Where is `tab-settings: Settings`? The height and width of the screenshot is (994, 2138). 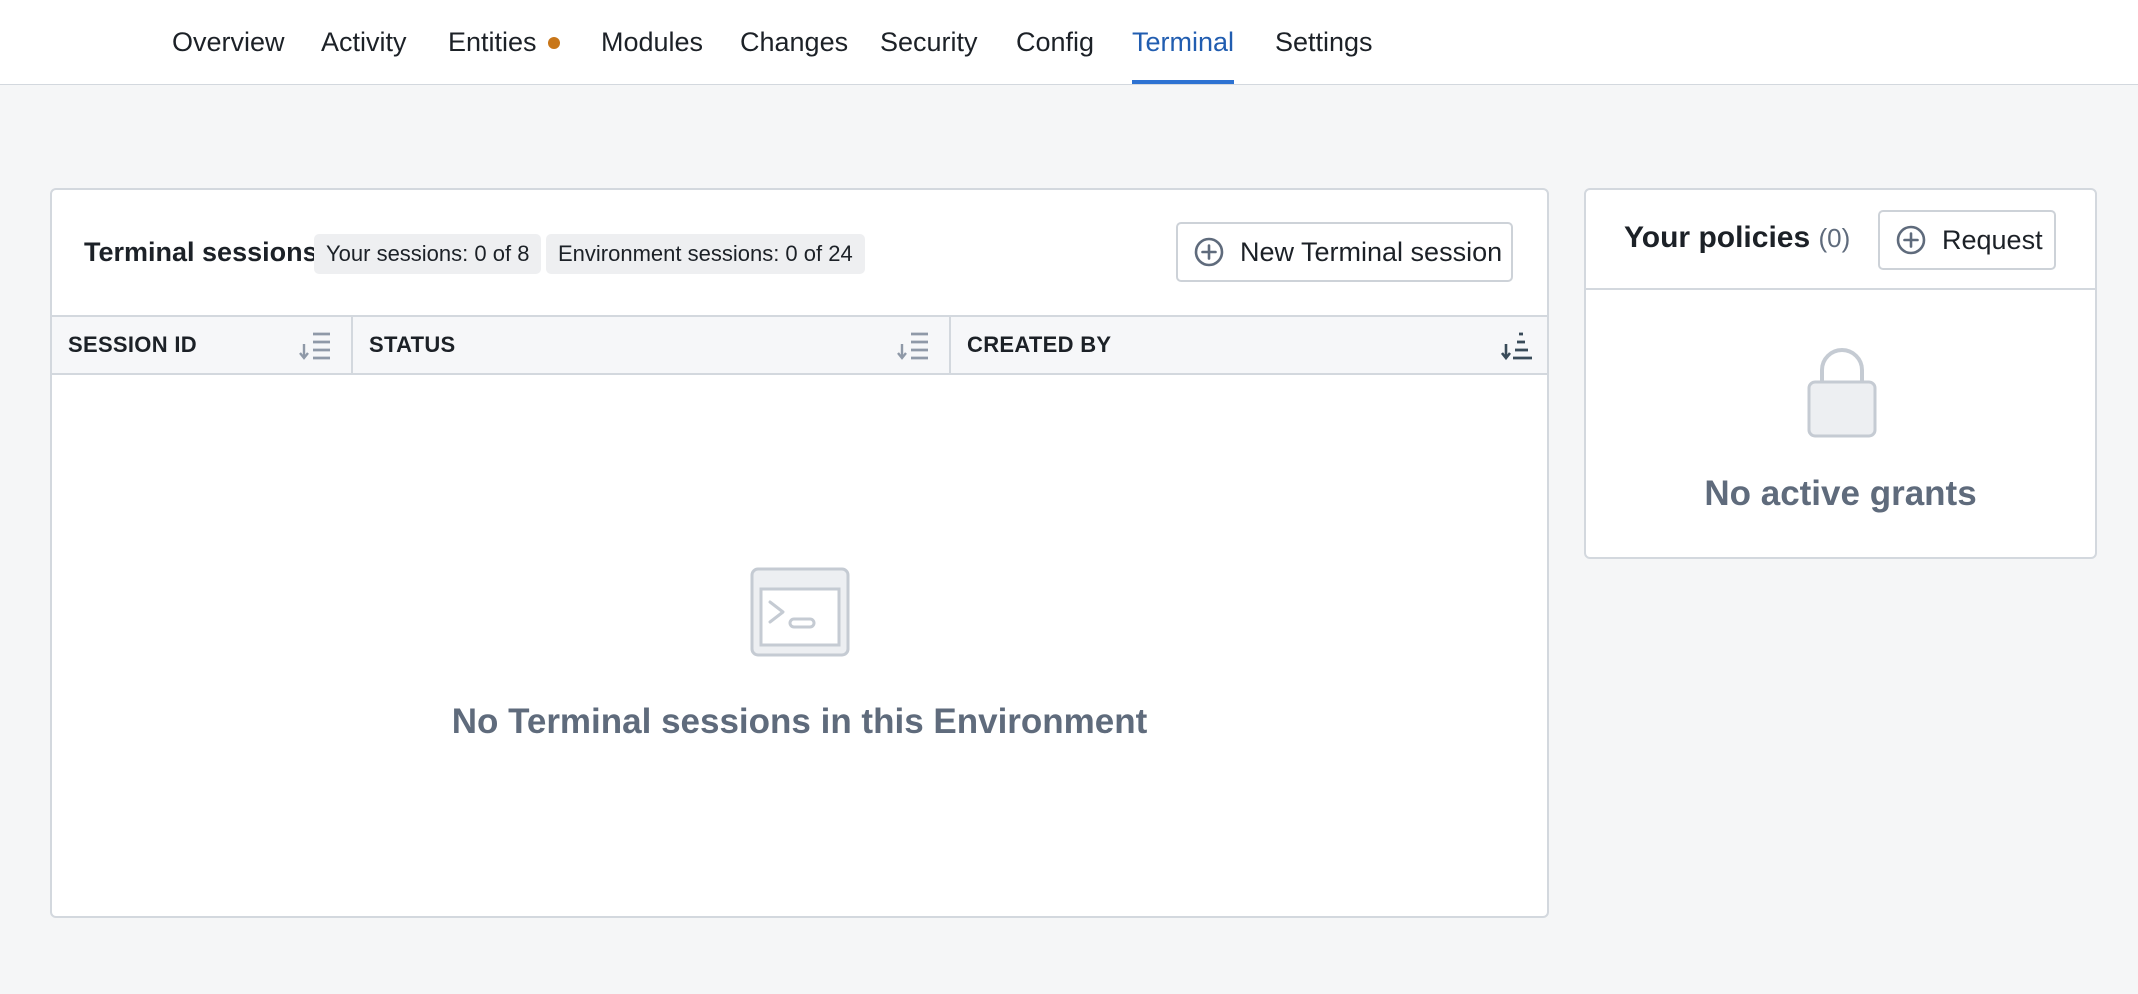 tab-settings: Settings is located at coordinates (1324, 42).